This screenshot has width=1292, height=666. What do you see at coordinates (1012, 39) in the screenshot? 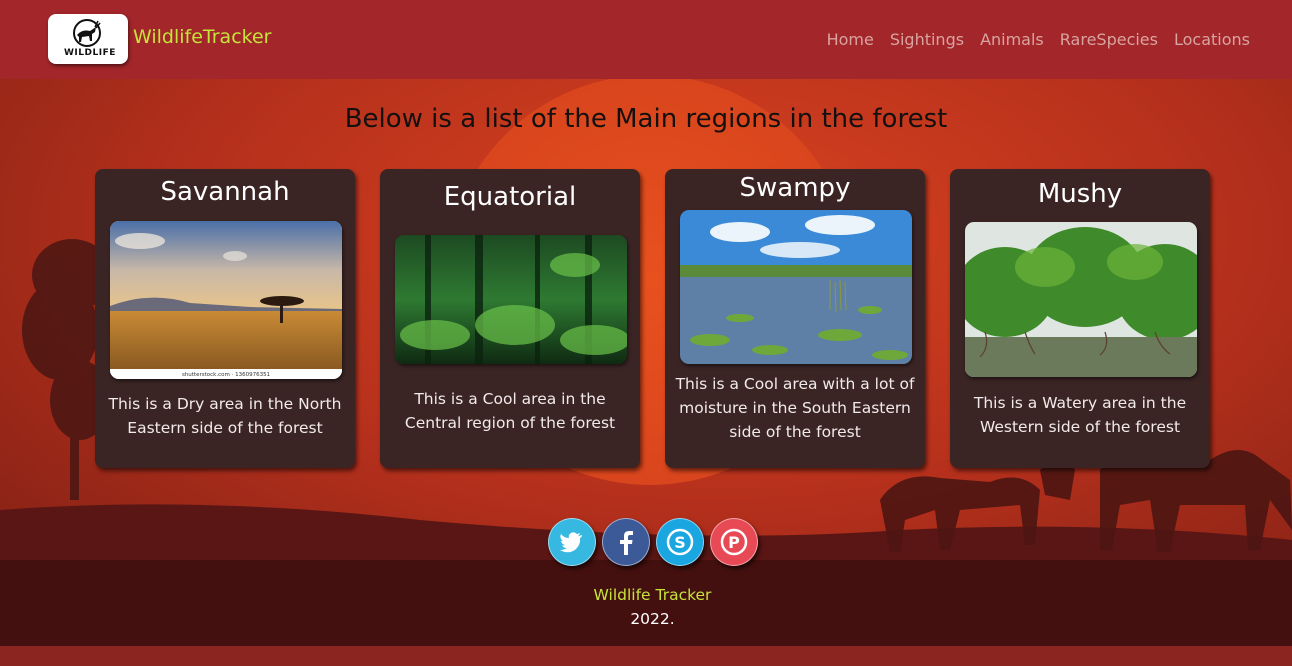
I see `nav-animals: Animals` at bounding box center [1012, 39].